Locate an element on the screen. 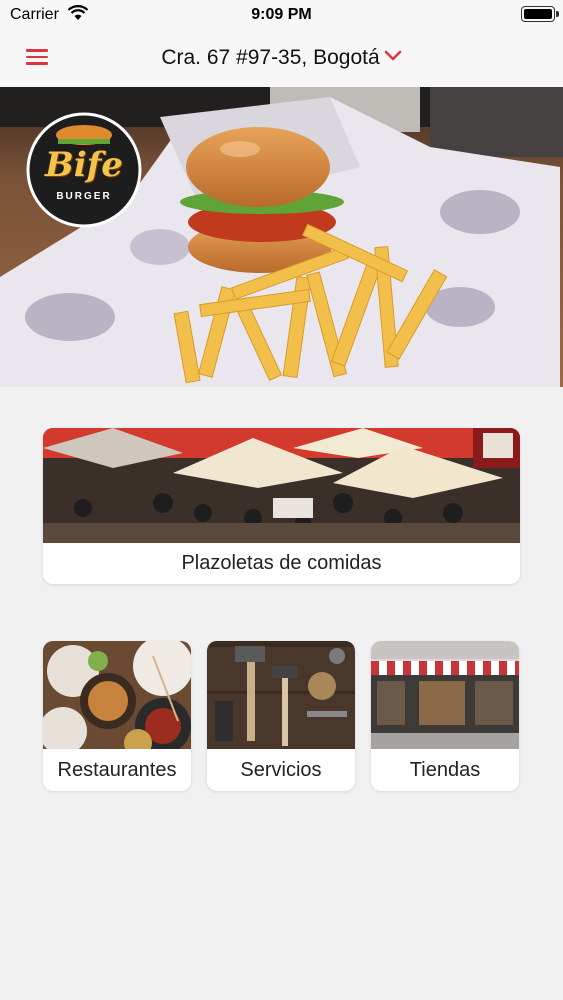  category-card-tiendas: Tiendas is located at coordinates (445, 716).